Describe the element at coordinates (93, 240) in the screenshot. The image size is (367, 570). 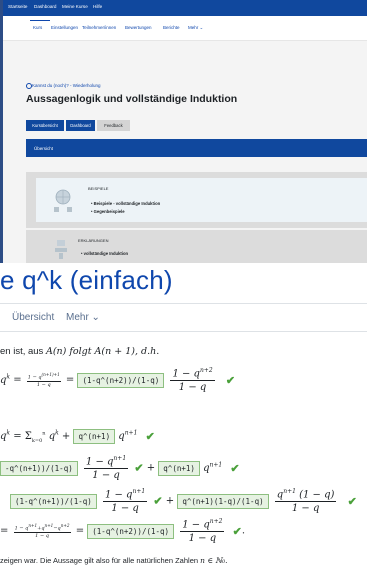
I see `section-title: ERKLÄRUNGEN` at that location.